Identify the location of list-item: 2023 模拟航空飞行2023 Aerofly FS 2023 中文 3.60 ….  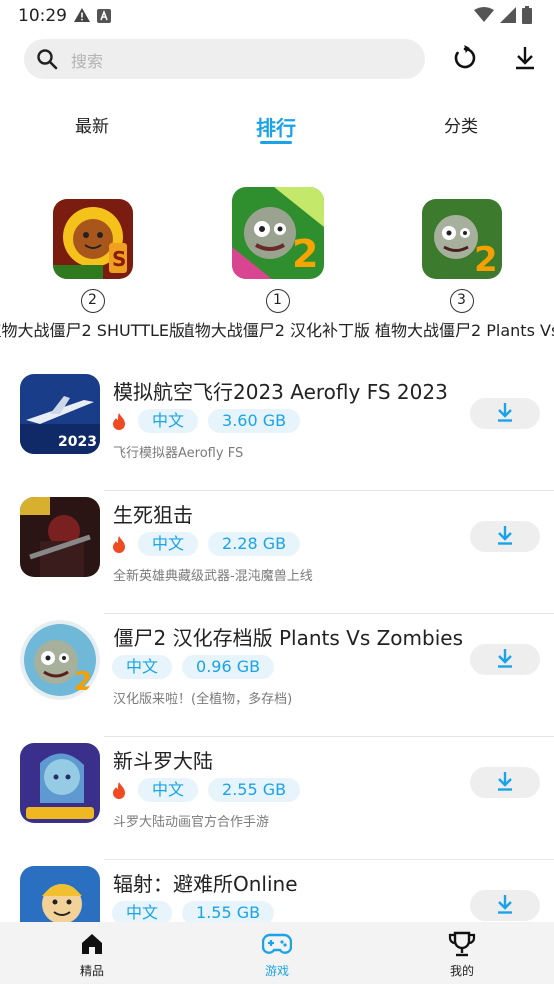
(277, 429).